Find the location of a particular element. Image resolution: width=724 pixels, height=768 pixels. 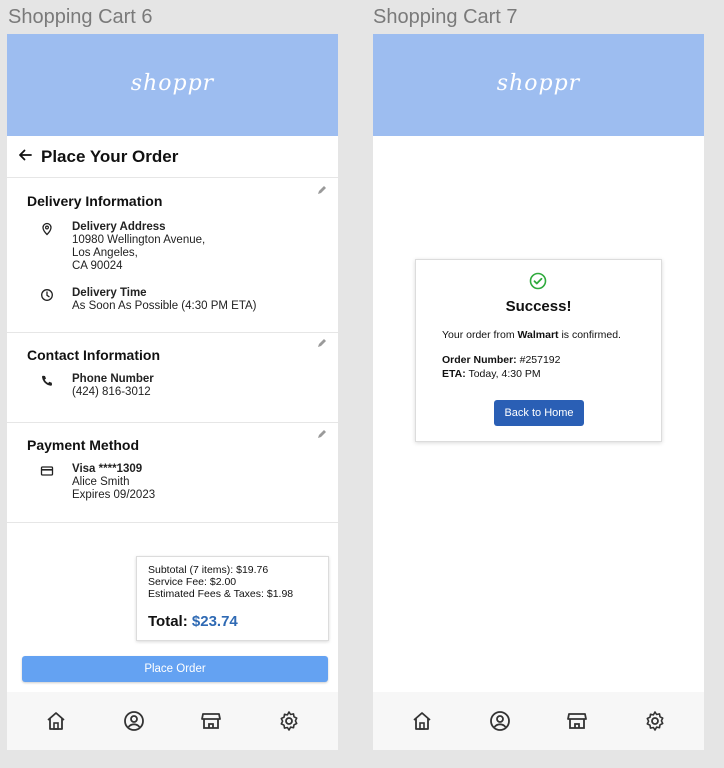

service-fee: Service Fee: $2.00 is located at coordinates (192, 582).